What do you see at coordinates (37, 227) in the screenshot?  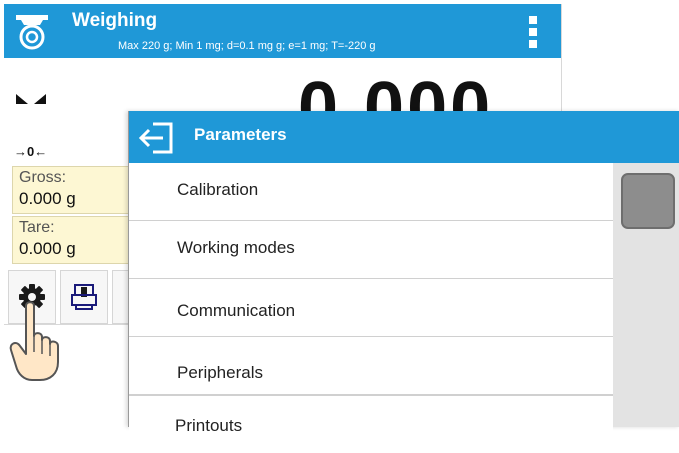 I see `tare-label: Tare:` at bounding box center [37, 227].